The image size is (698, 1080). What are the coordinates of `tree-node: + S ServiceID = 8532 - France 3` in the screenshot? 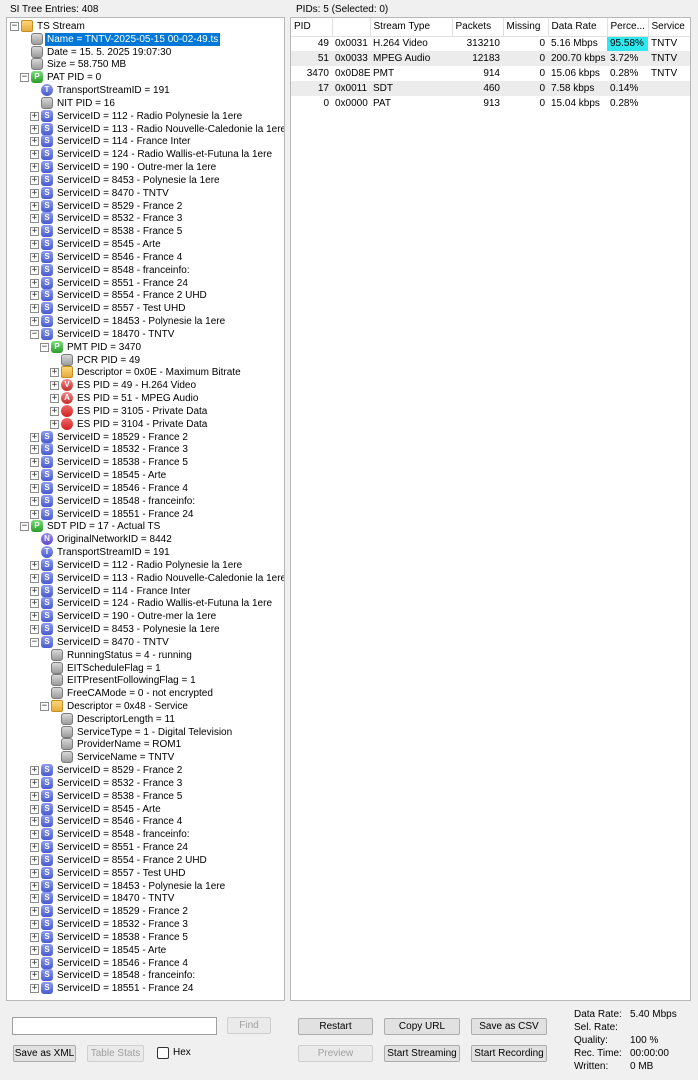 It's located at (145, 783).